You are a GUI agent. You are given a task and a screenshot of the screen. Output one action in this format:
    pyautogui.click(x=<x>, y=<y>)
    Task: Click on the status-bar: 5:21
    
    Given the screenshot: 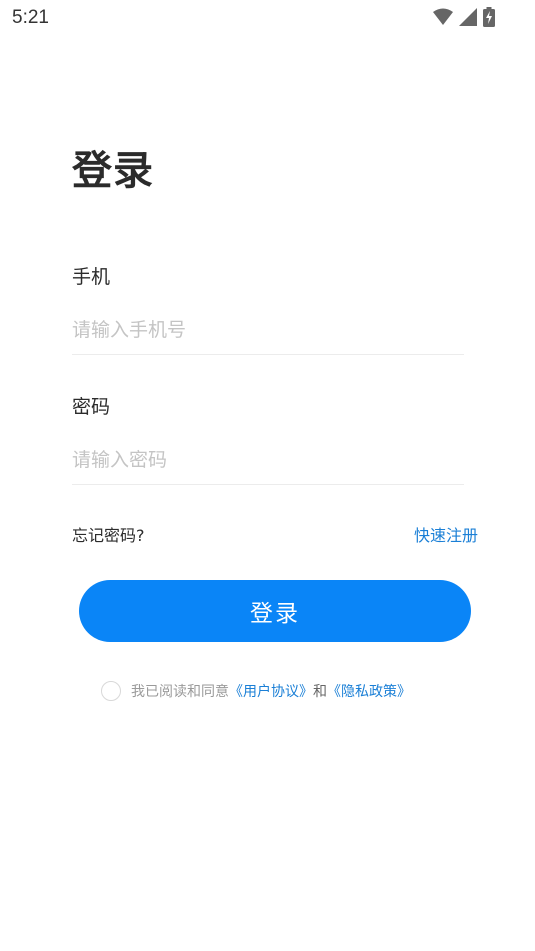 What is the action you would take?
    pyautogui.click(x=267, y=18)
    